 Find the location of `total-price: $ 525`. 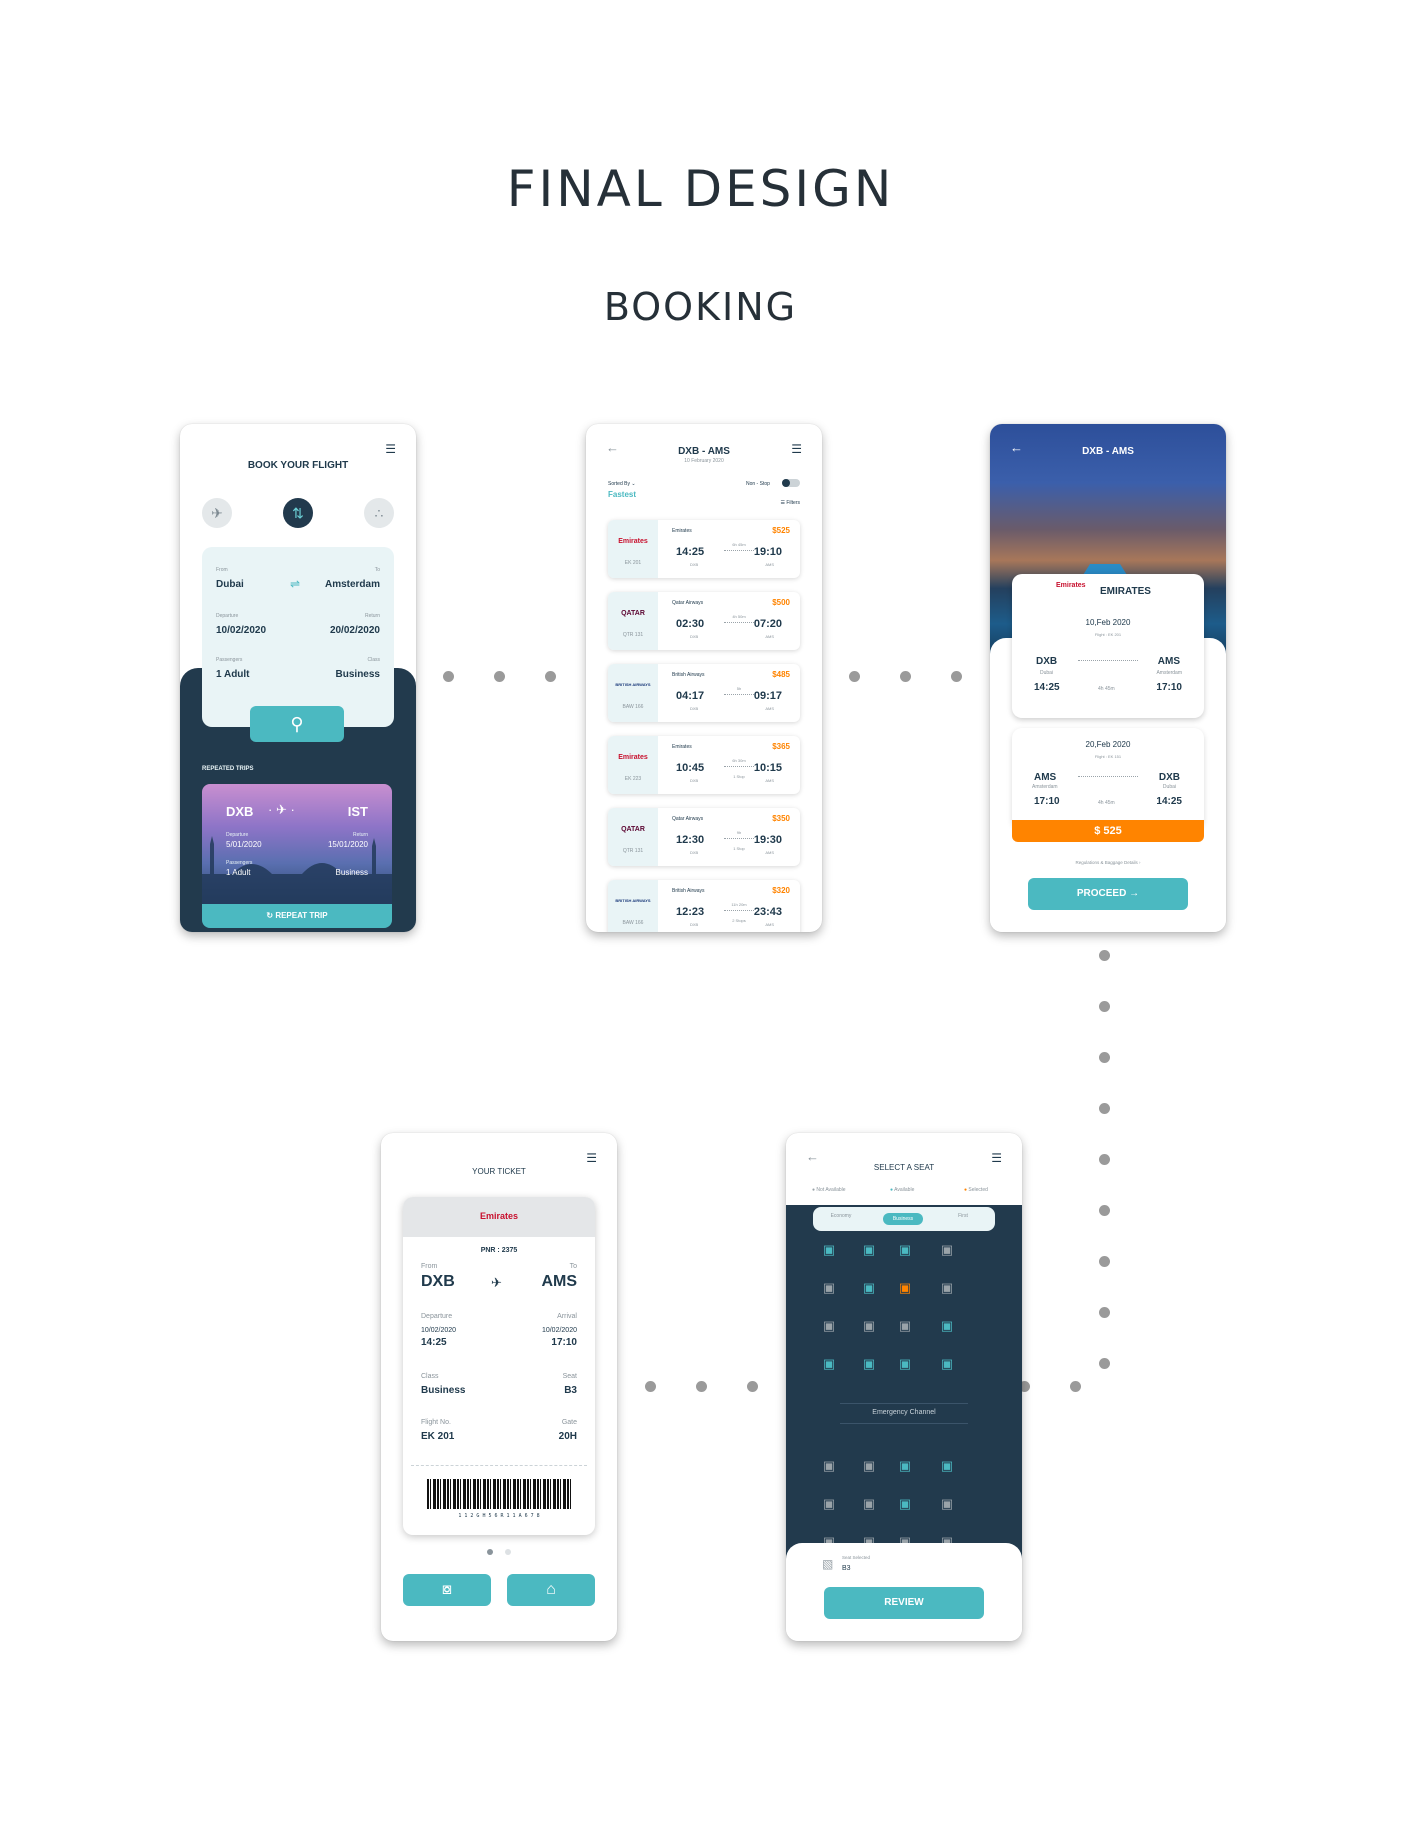

total-price: $ 525 is located at coordinates (1108, 831).